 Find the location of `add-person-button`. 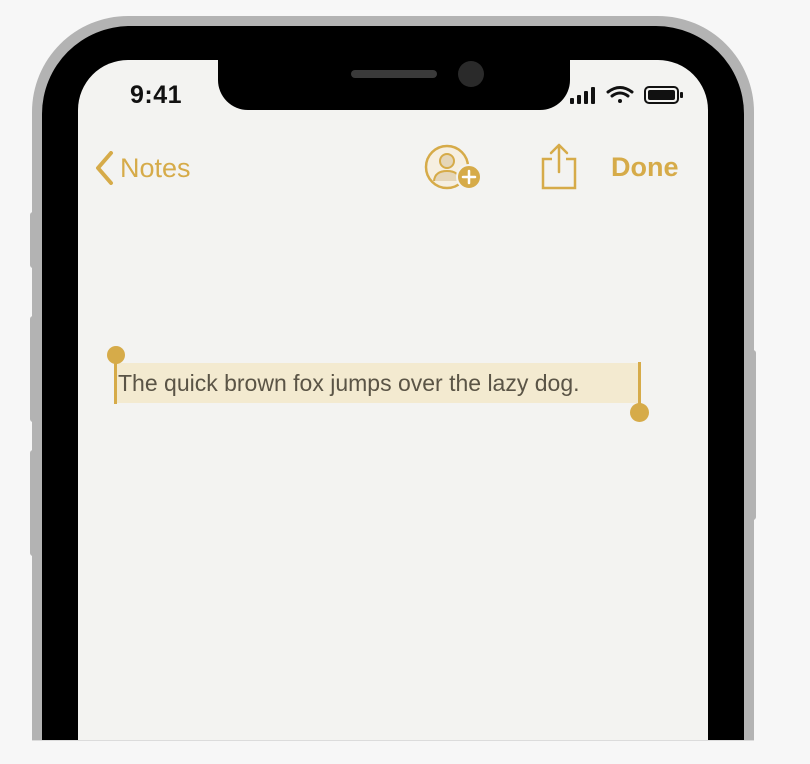

add-person-button is located at coordinates (454, 169).